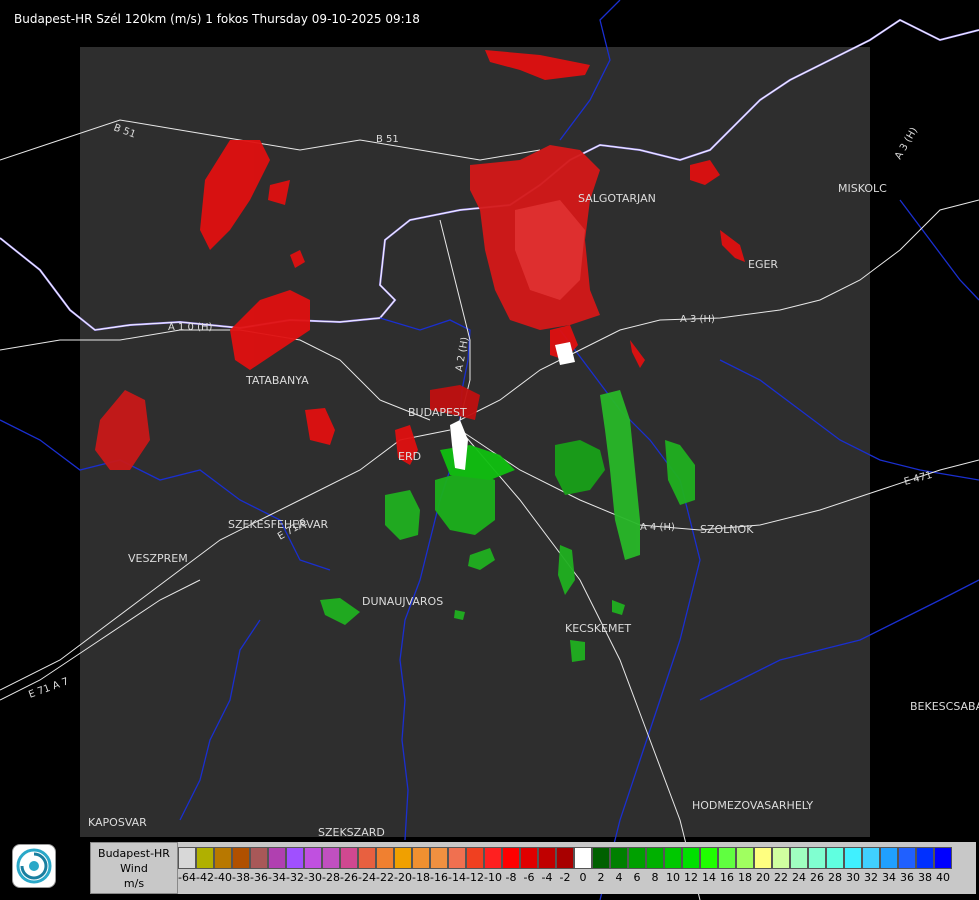 This screenshot has width=979, height=900. I want to click on legend-tick-label: -38, so click(241, 877).